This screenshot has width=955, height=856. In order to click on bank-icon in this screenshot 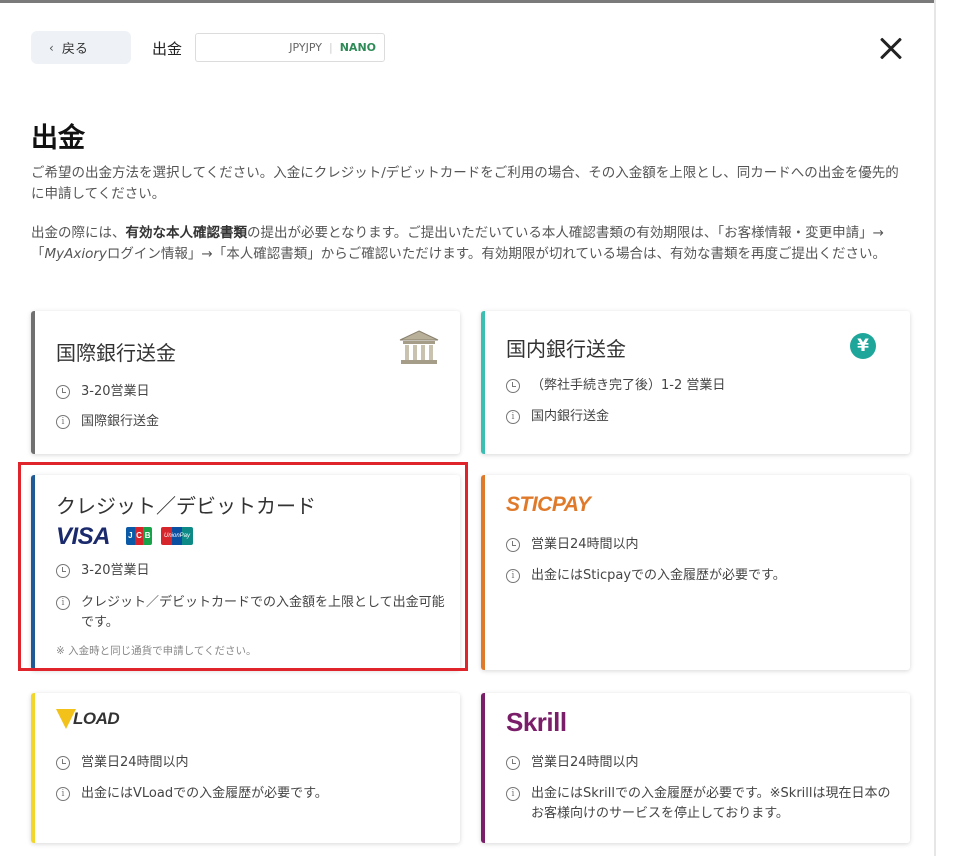, I will do `click(419, 347)`.